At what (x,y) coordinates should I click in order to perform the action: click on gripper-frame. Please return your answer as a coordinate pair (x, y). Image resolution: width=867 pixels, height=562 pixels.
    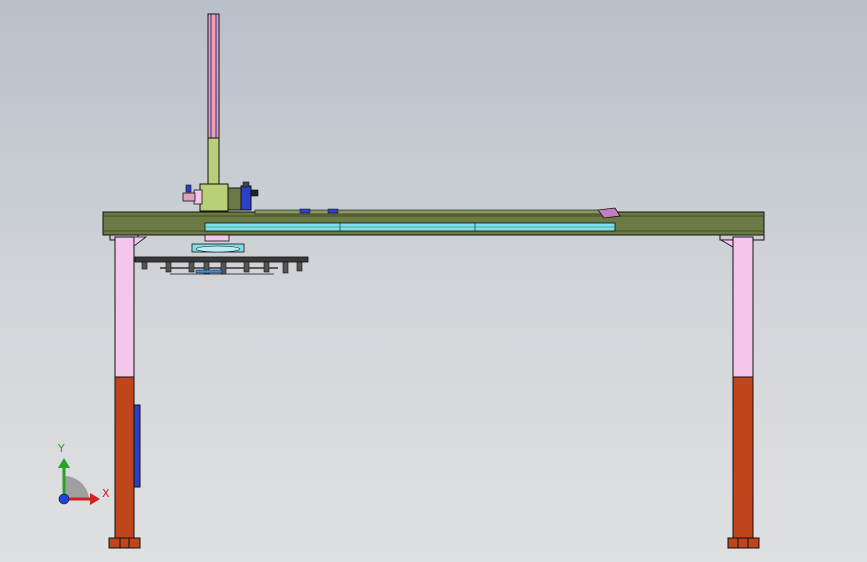
    Looking at the image, I should click on (221, 254).